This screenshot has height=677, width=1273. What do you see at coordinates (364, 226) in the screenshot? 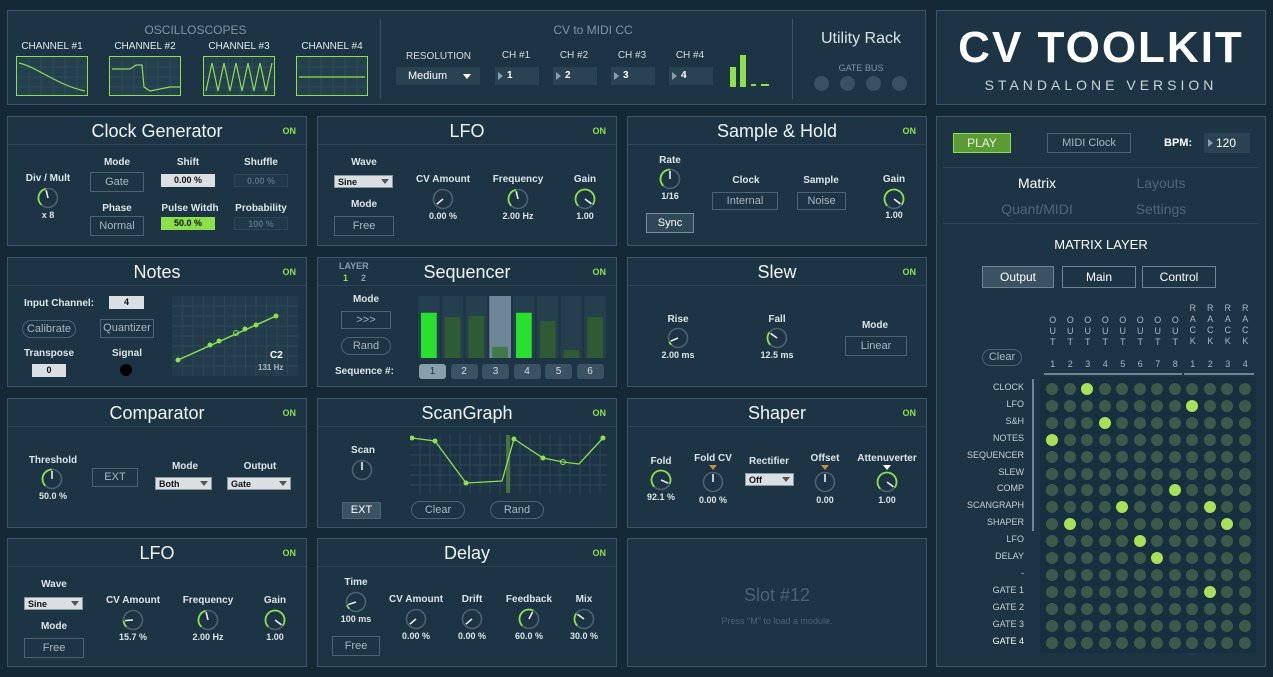
I see `mode-field: Free` at bounding box center [364, 226].